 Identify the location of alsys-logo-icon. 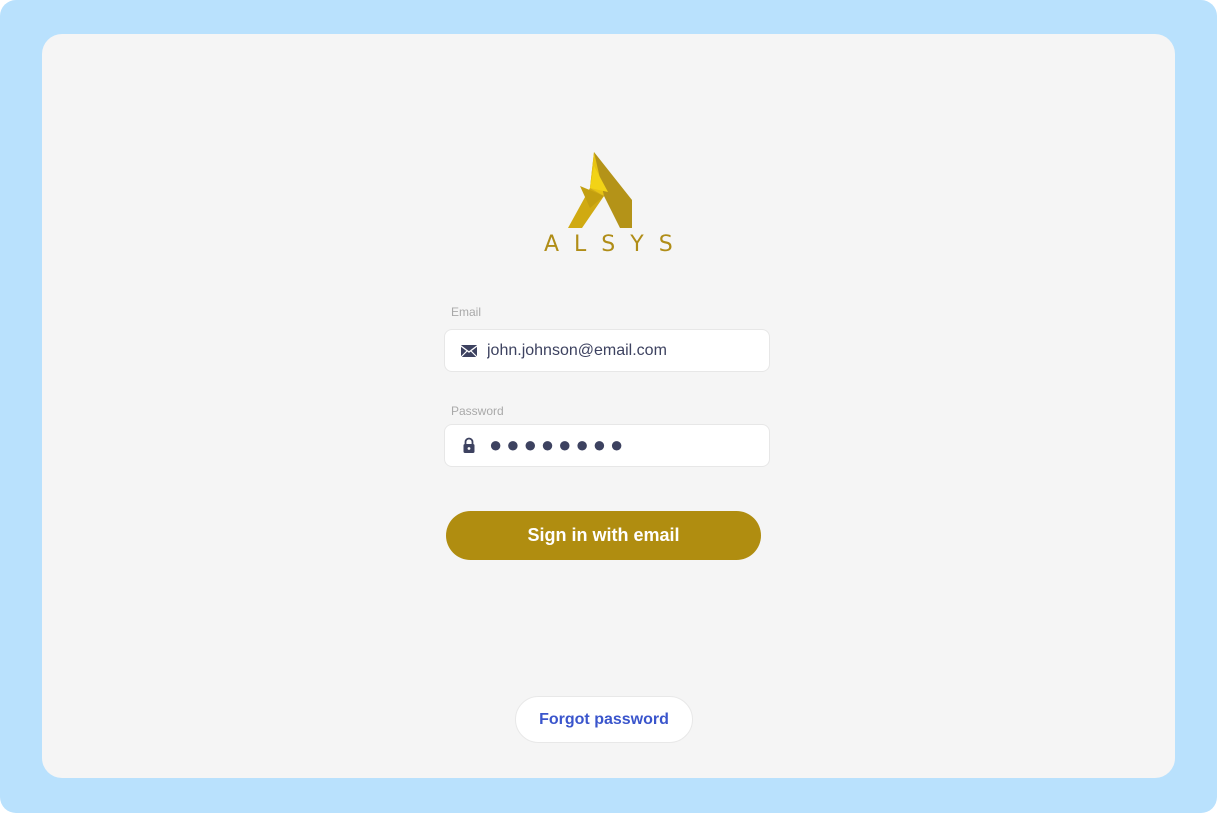
(600, 190).